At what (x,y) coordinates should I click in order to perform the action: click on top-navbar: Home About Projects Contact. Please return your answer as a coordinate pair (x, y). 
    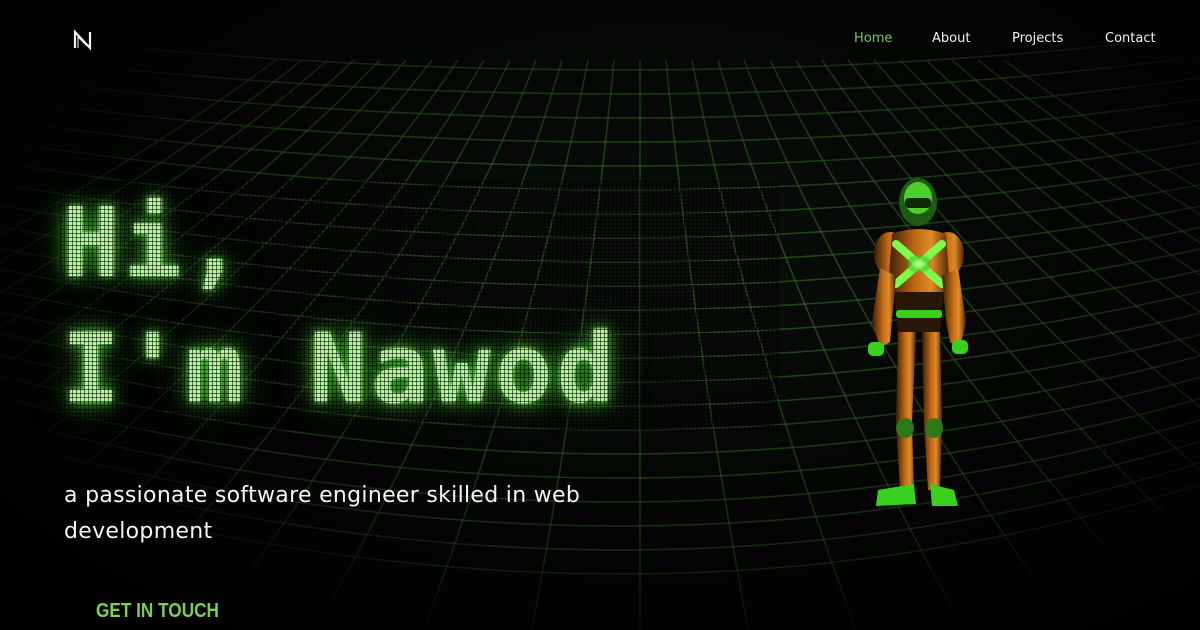
    Looking at the image, I should click on (600, 40).